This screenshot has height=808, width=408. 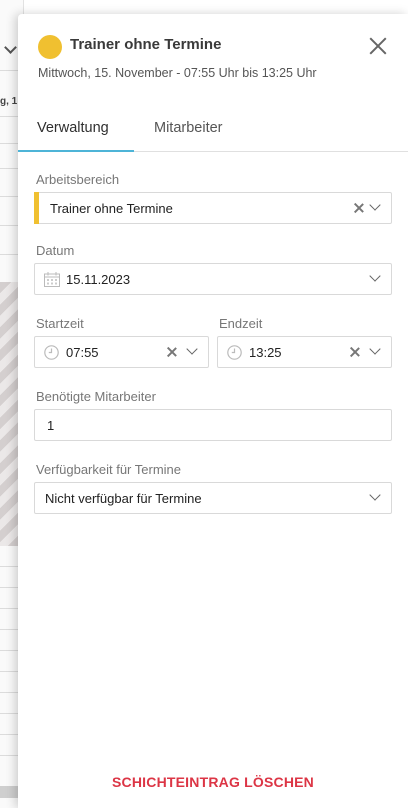 What do you see at coordinates (304, 352) in the screenshot?
I see `endzeit-picker: 13:25` at bounding box center [304, 352].